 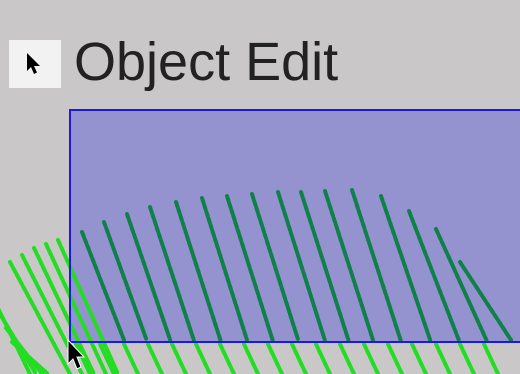 I want to click on mode-indicator, so click(x=35, y=64).